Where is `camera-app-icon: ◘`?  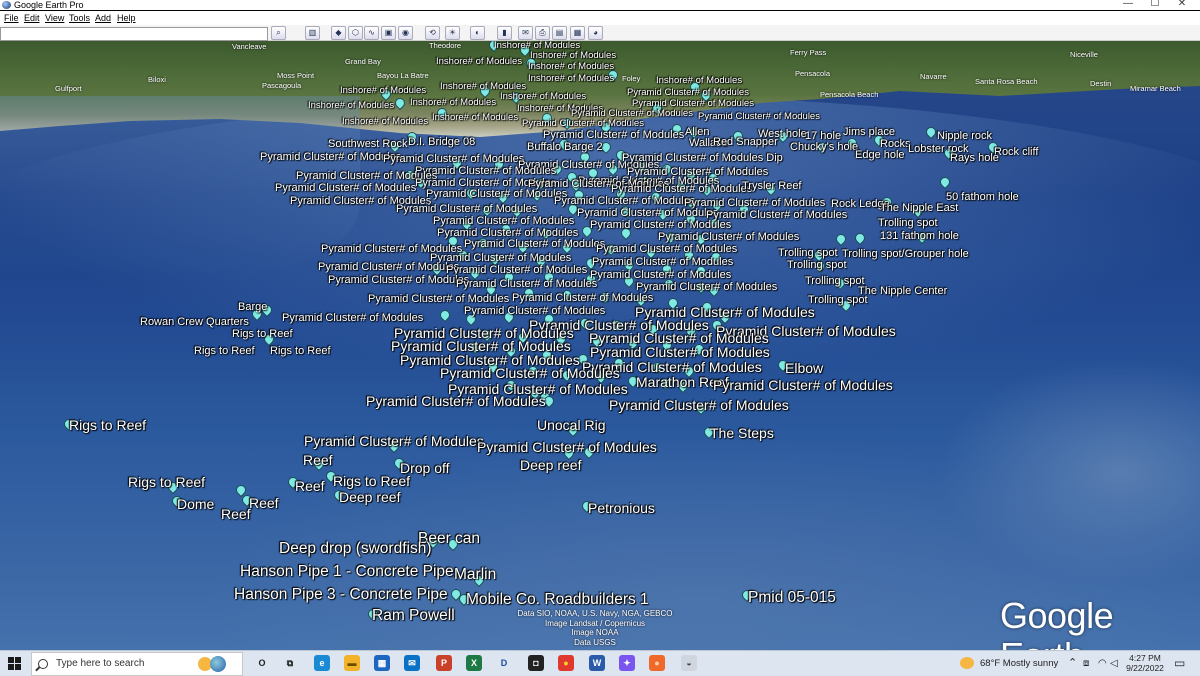
camera-app-icon: ◘ is located at coordinates (536, 663).